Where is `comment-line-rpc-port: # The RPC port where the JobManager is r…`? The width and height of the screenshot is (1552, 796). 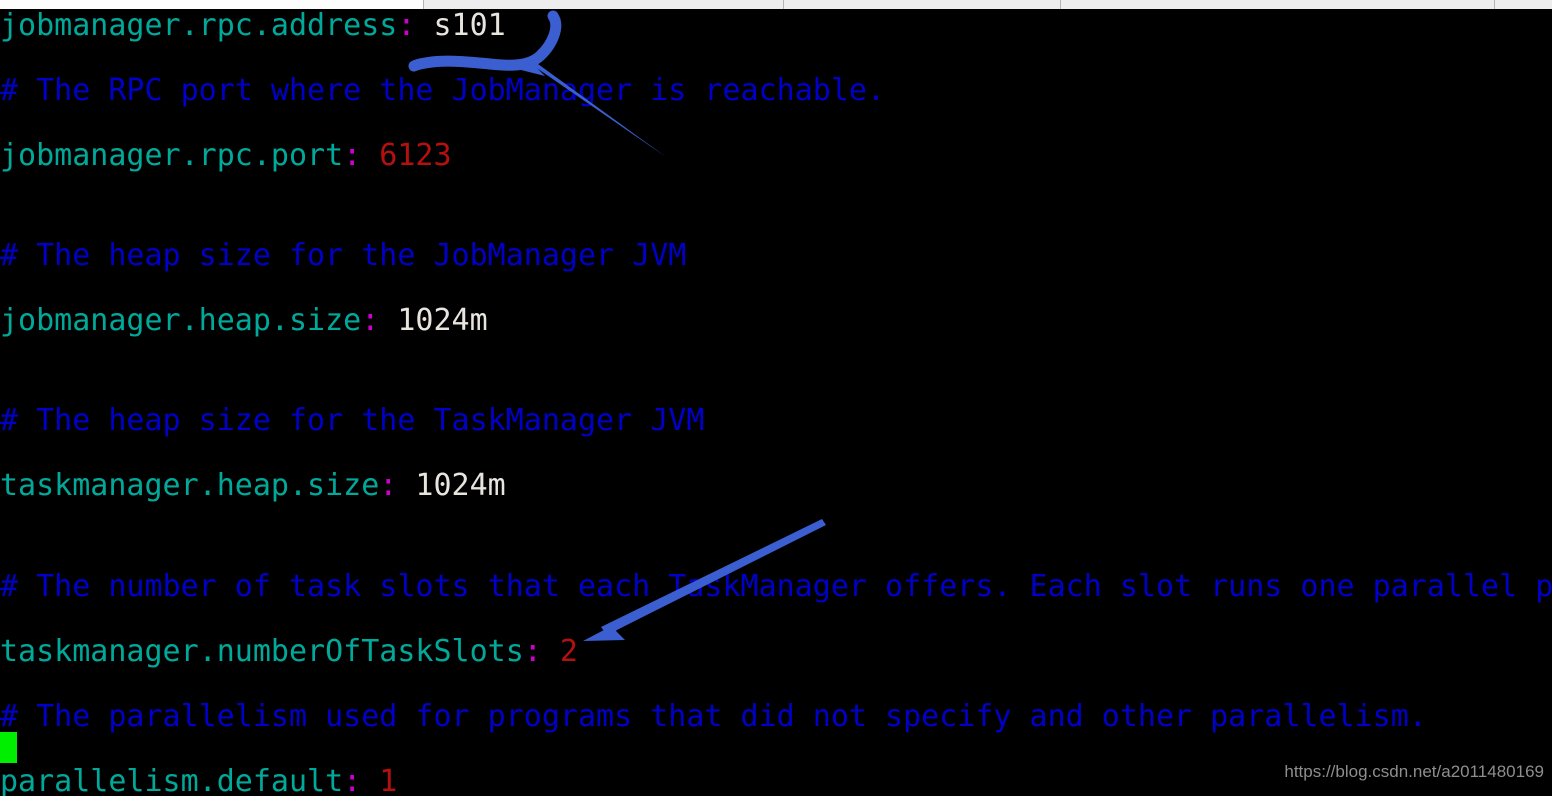
comment-line-rpc-port: # The RPC port where the JobManager is r… is located at coordinates (443, 90).